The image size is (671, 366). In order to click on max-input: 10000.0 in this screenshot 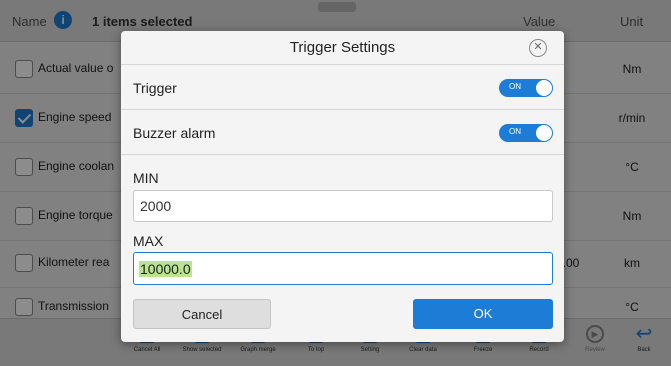, I will do `click(343, 268)`.